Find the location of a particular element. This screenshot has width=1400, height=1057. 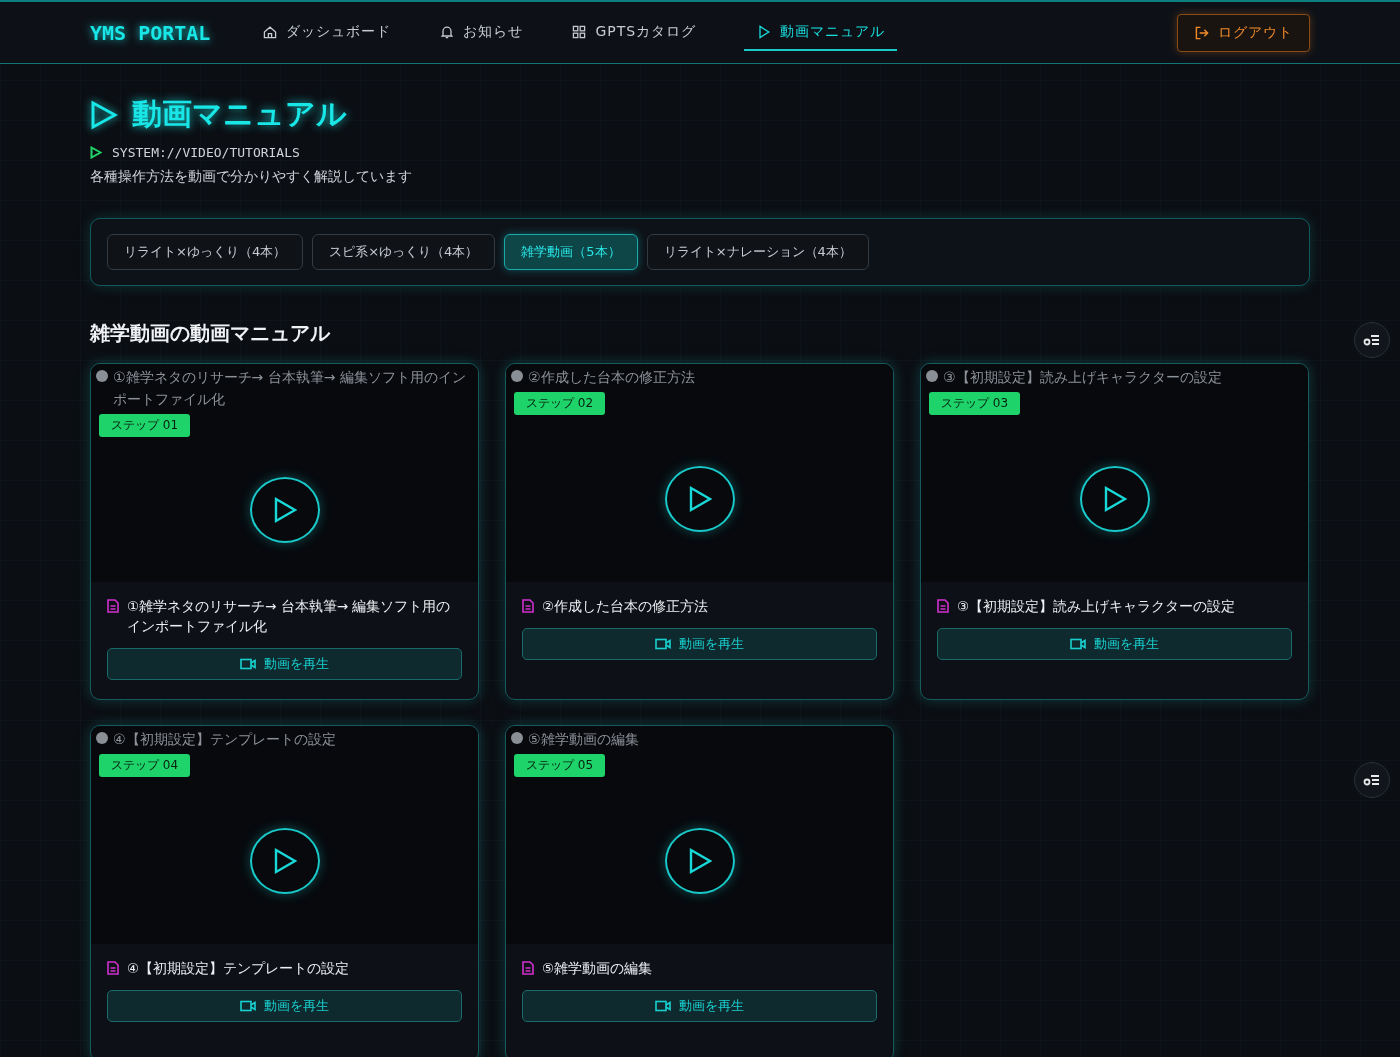

logout-icon is located at coordinates (1202, 32).